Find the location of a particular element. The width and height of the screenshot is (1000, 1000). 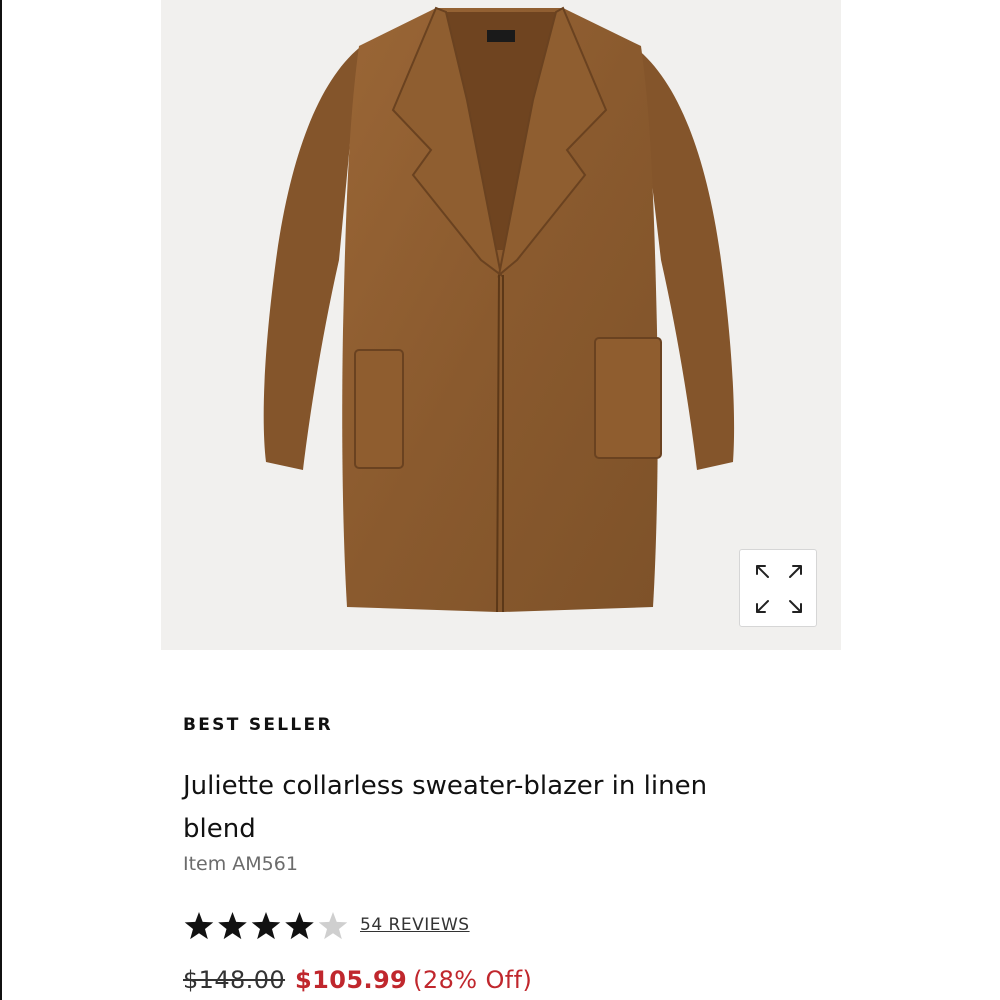

price-row: $148.00 $105.99 (28% Off) is located at coordinates (357, 980).